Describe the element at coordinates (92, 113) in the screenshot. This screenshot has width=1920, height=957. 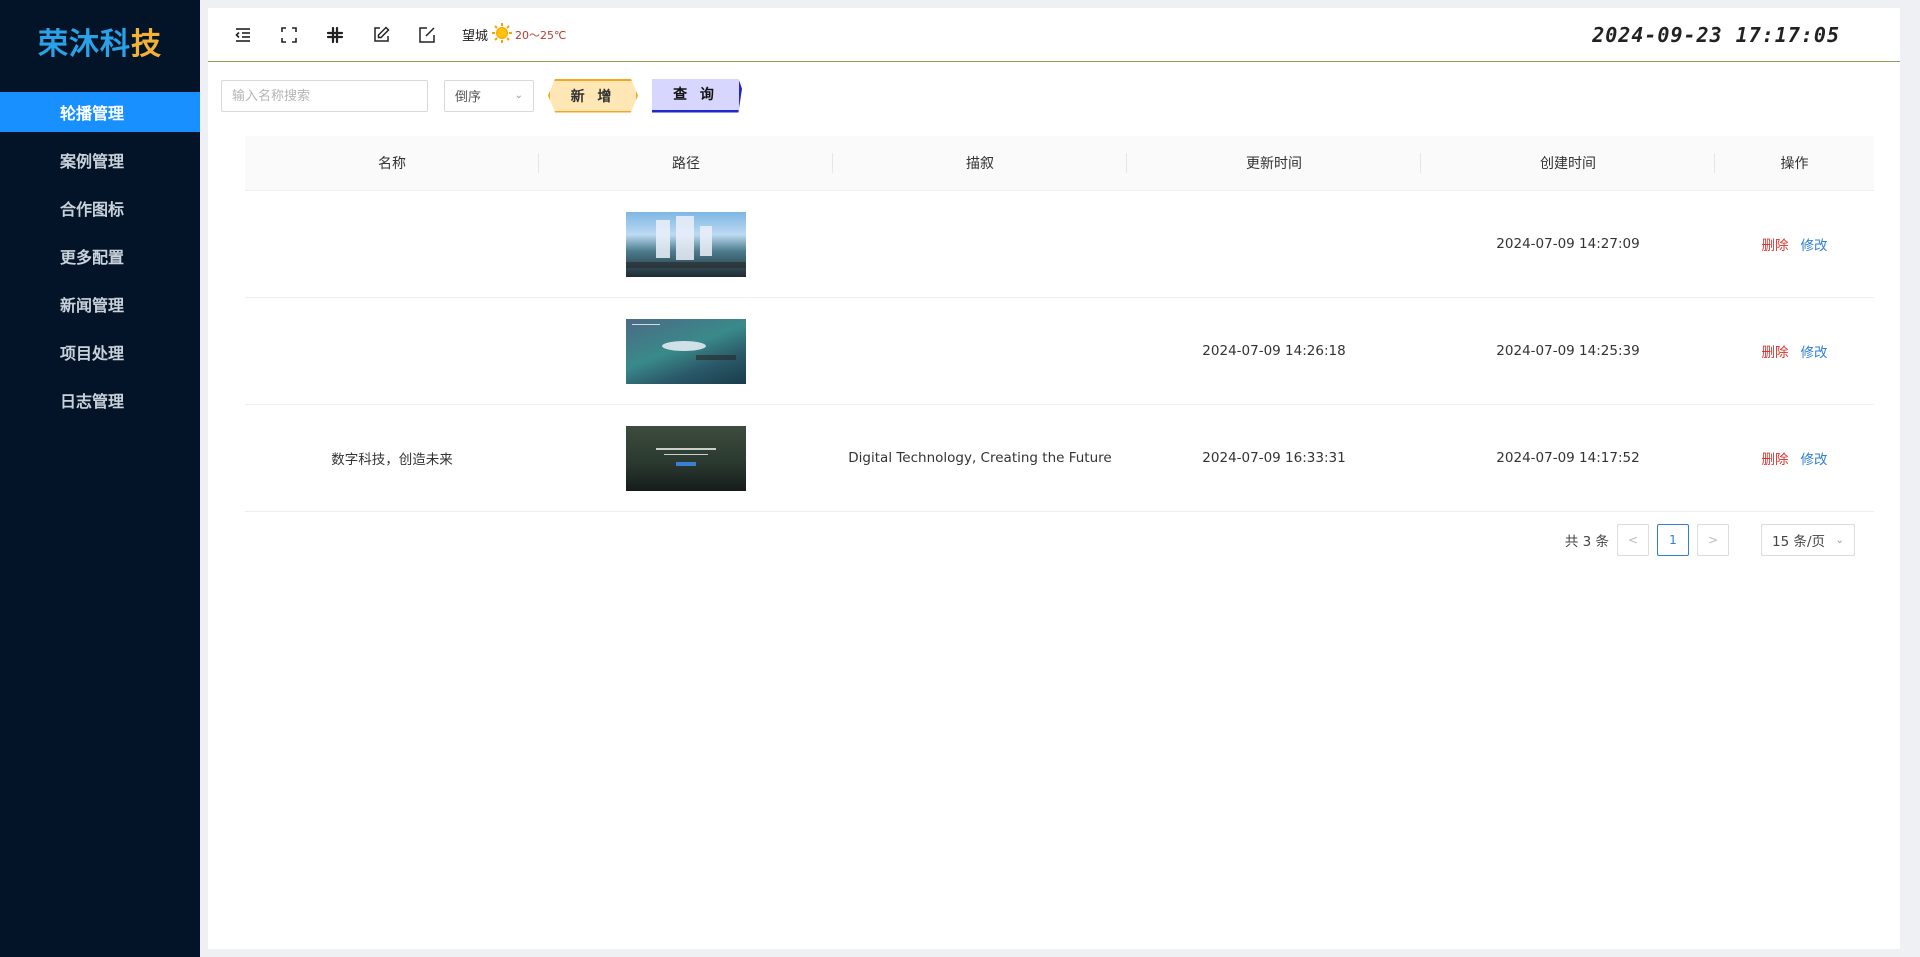
I see `sidebar-item-label: 轮播管理` at that location.